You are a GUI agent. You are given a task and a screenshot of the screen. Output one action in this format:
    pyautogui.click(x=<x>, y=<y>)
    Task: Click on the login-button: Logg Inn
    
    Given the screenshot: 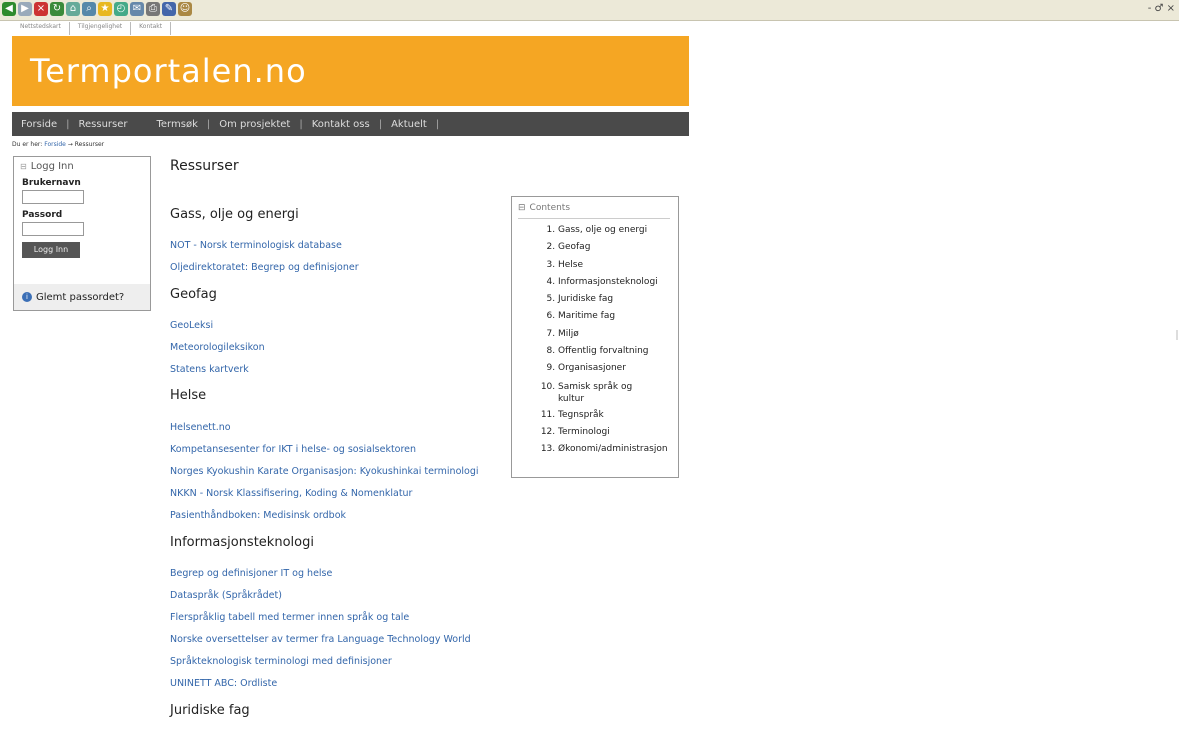 What is the action you would take?
    pyautogui.click(x=51, y=250)
    